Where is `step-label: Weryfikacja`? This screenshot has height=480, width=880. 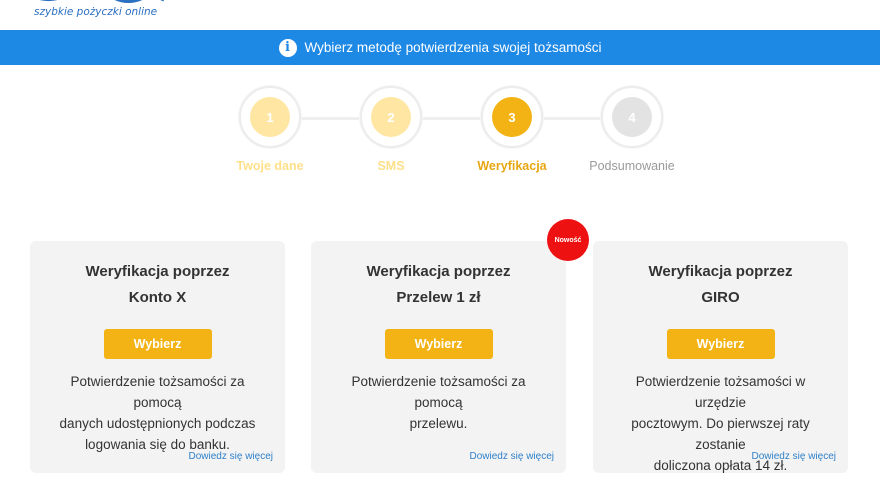 step-label: Weryfikacja is located at coordinates (512, 166).